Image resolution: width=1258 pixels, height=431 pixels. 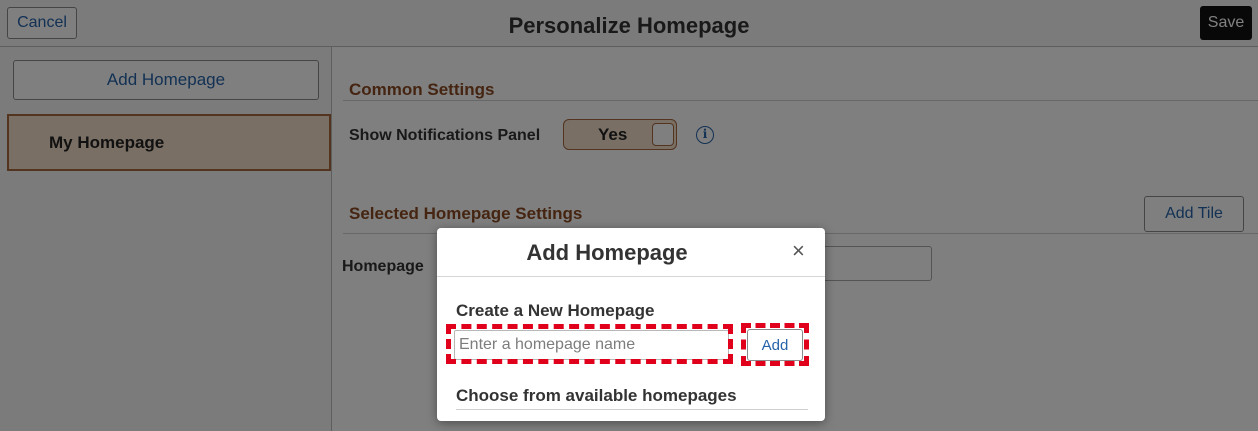 What do you see at coordinates (632, 409) in the screenshot?
I see `section-divider` at bounding box center [632, 409].